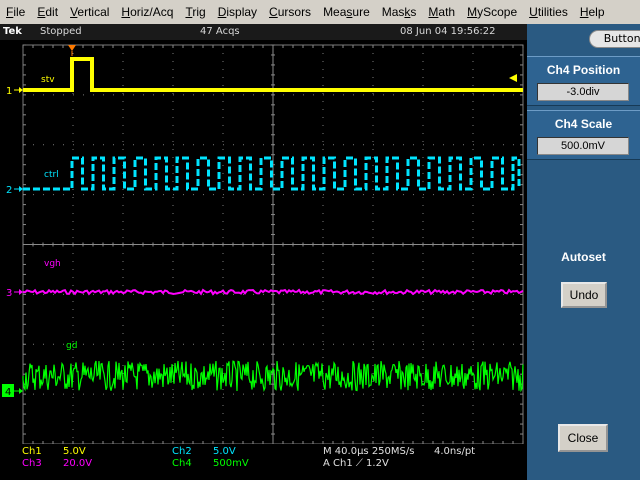 Image resolution: width=640 pixels, height=480 pixels. I want to click on menu-math: Math, so click(441, 12).